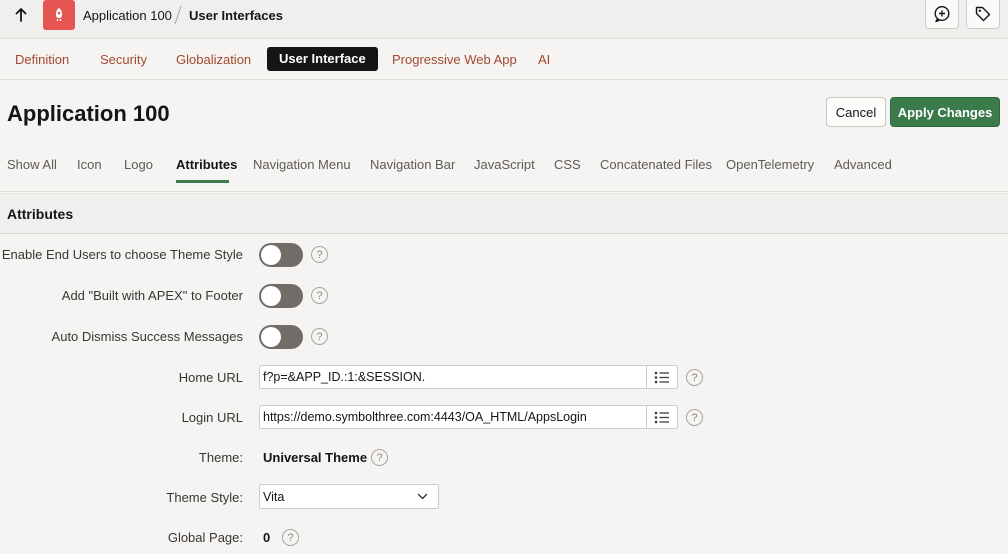 This screenshot has height=554, width=1008. Describe the element at coordinates (983, 14) in the screenshot. I see `tag-icon` at that location.